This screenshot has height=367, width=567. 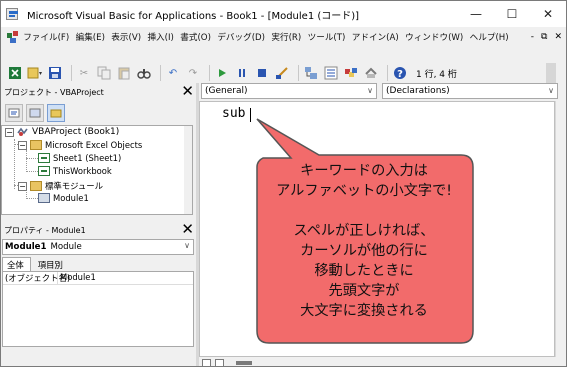 What do you see at coordinates (51, 264) in the screenshot?
I see `tab-categorized: 項目別` at bounding box center [51, 264].